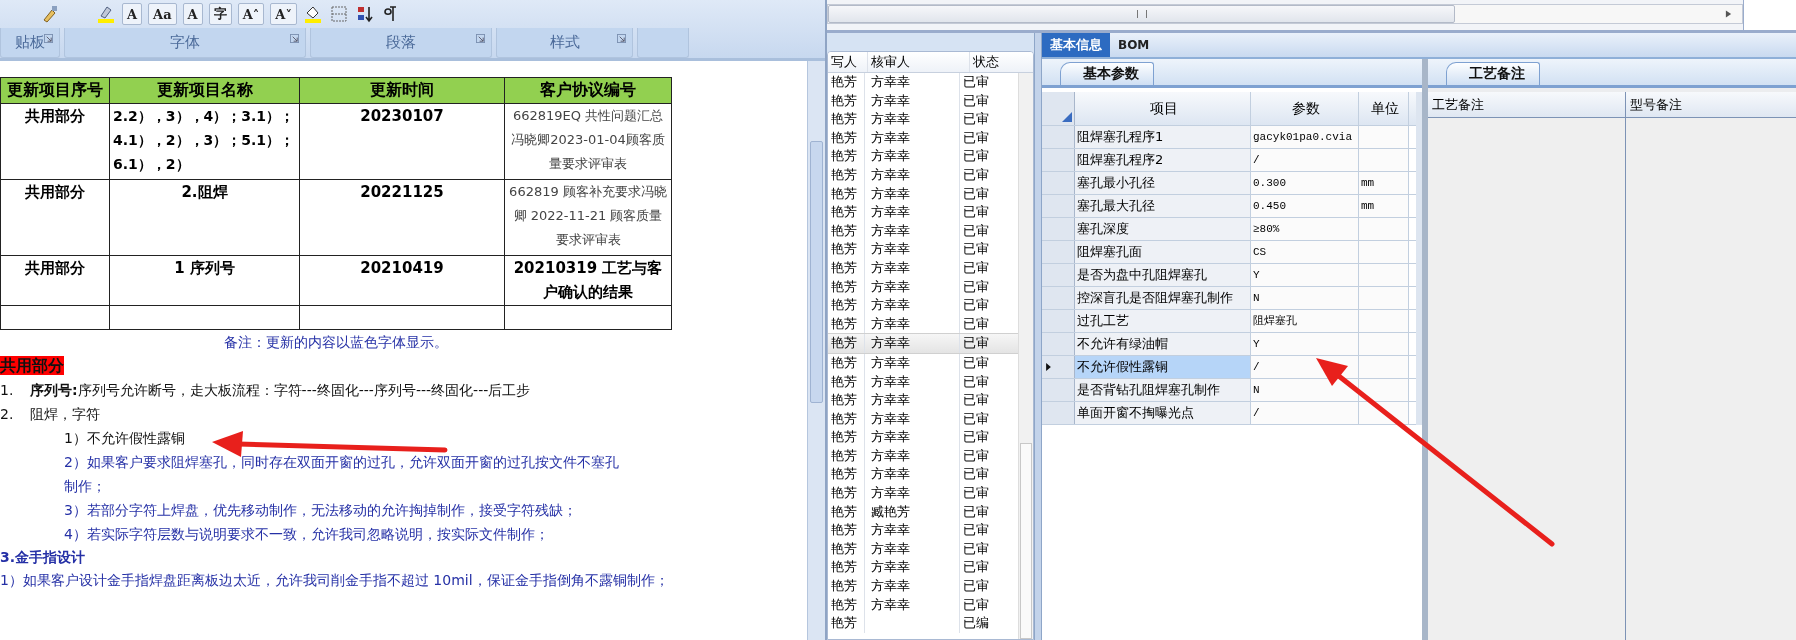  I want to click on grid-cell: 阻焊塞孔程序2, so click(1163, 160).